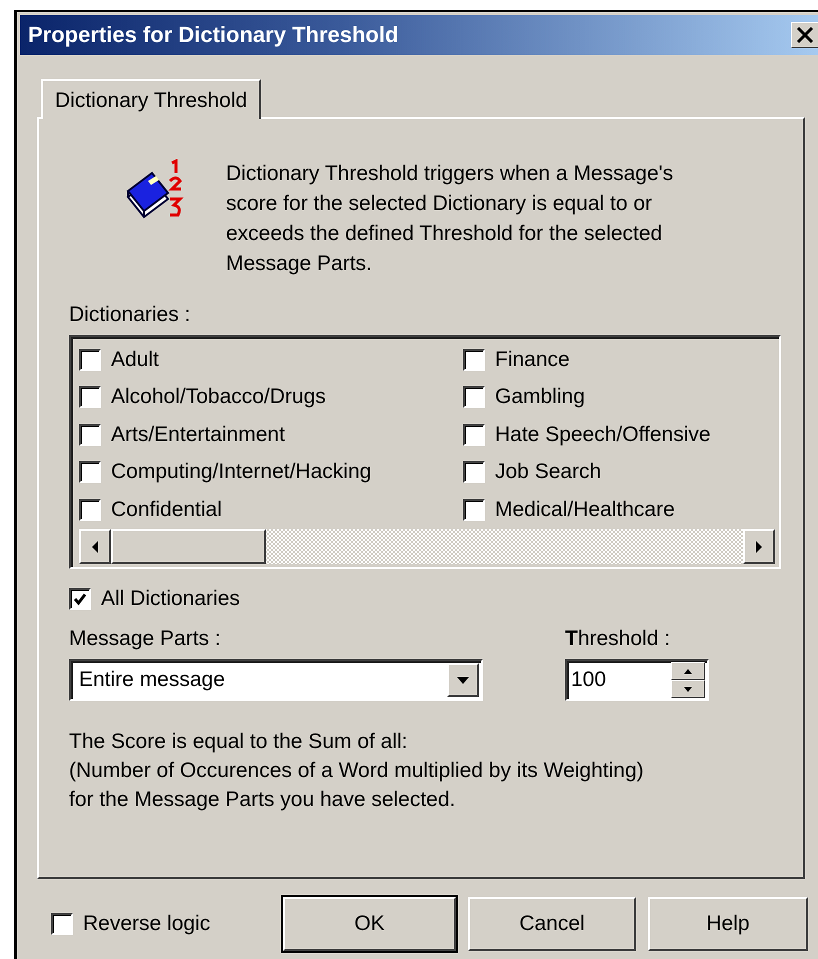 This screenshot has width=818, height=959. What do you see at coordinates (603, 434) in the screenshot?
I see `checkbox-label: Hate Speech/Offensive` at bounding box center [603, 434].